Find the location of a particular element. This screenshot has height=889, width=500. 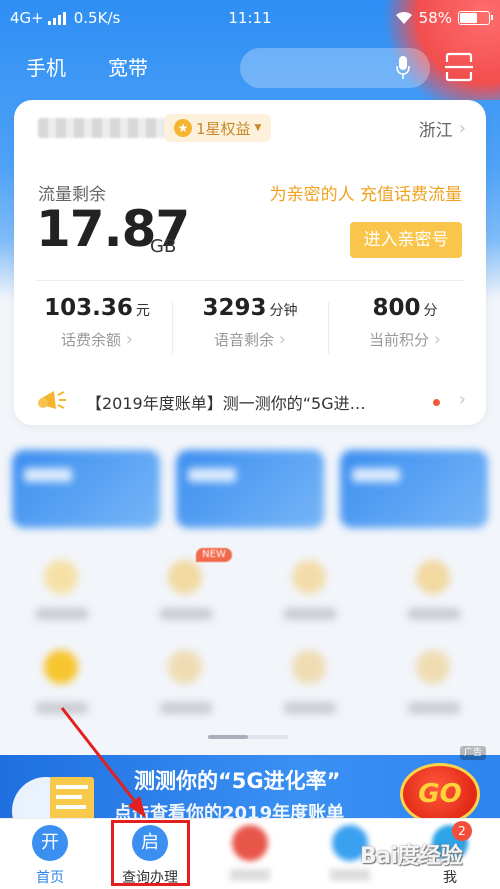

province-selector: 浙江 › is located at coordinates (442, 128).